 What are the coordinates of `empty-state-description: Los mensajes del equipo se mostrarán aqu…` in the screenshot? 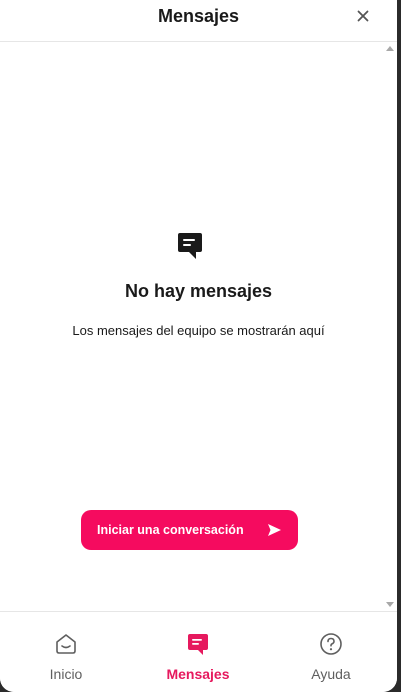 It's located at (198, 330).